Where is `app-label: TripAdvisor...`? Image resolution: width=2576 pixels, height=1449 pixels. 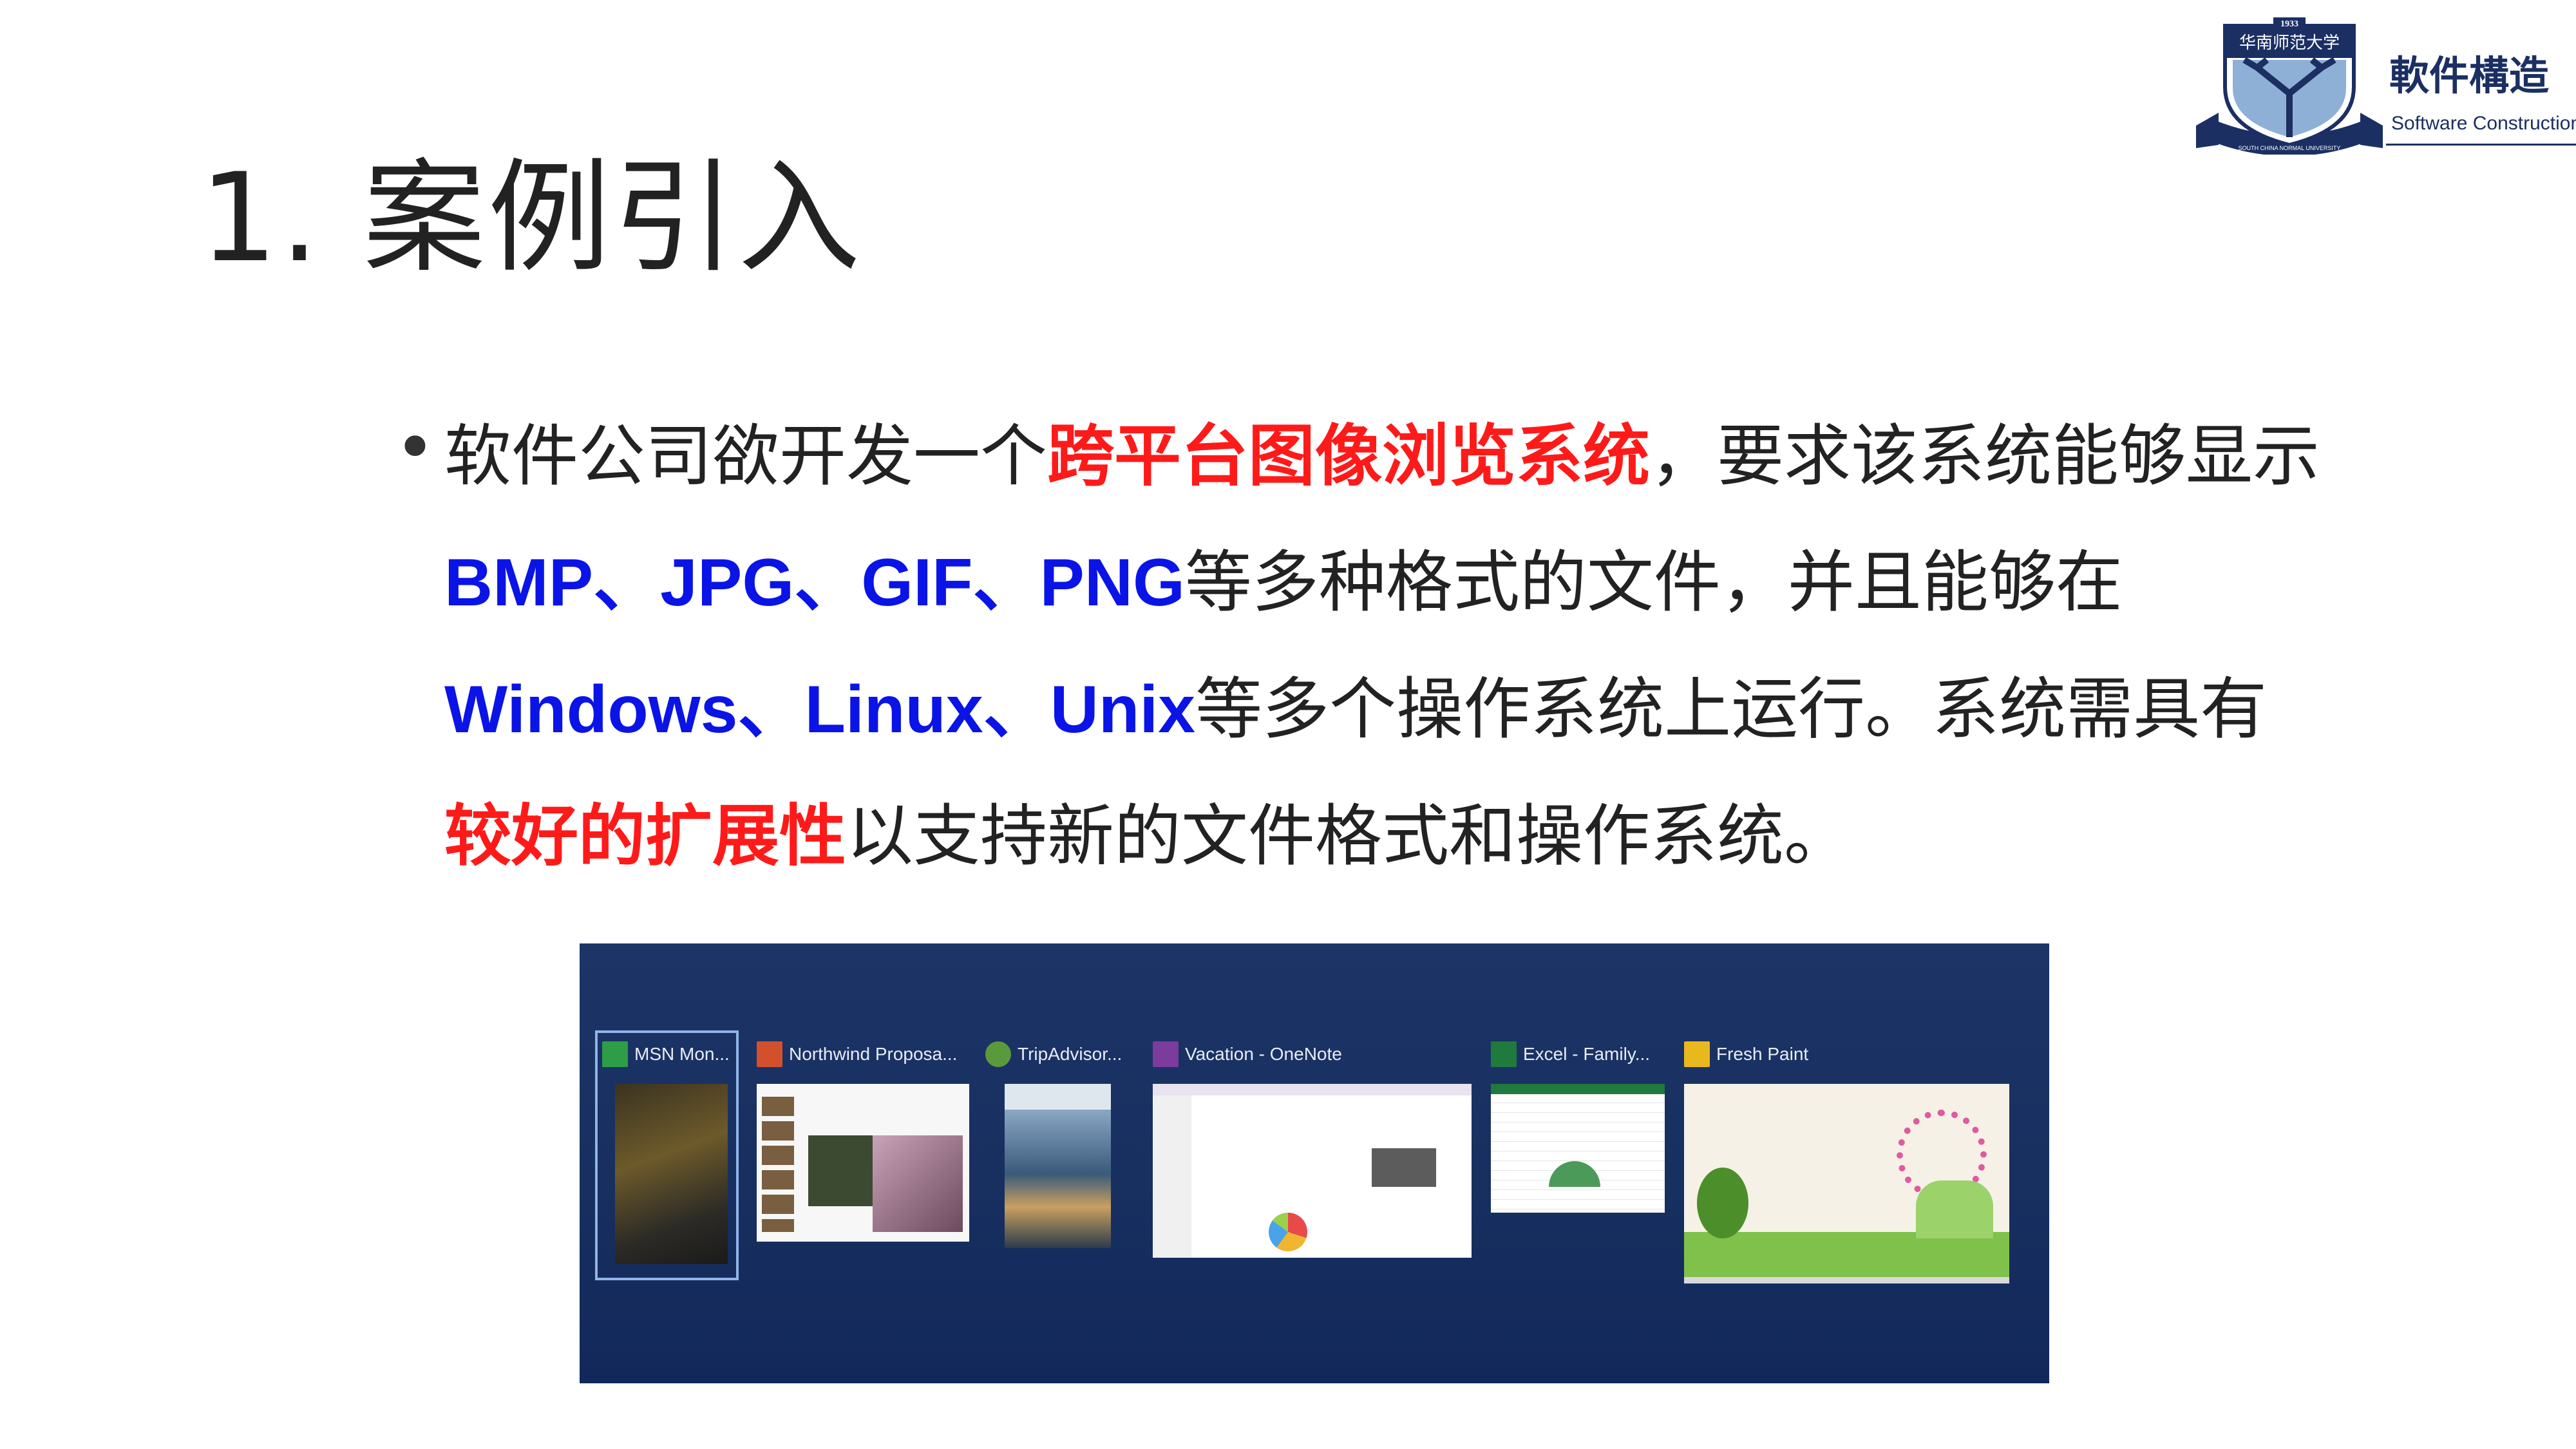
app-label: TripAdvisor... is located at coordinates (1070, 1054).